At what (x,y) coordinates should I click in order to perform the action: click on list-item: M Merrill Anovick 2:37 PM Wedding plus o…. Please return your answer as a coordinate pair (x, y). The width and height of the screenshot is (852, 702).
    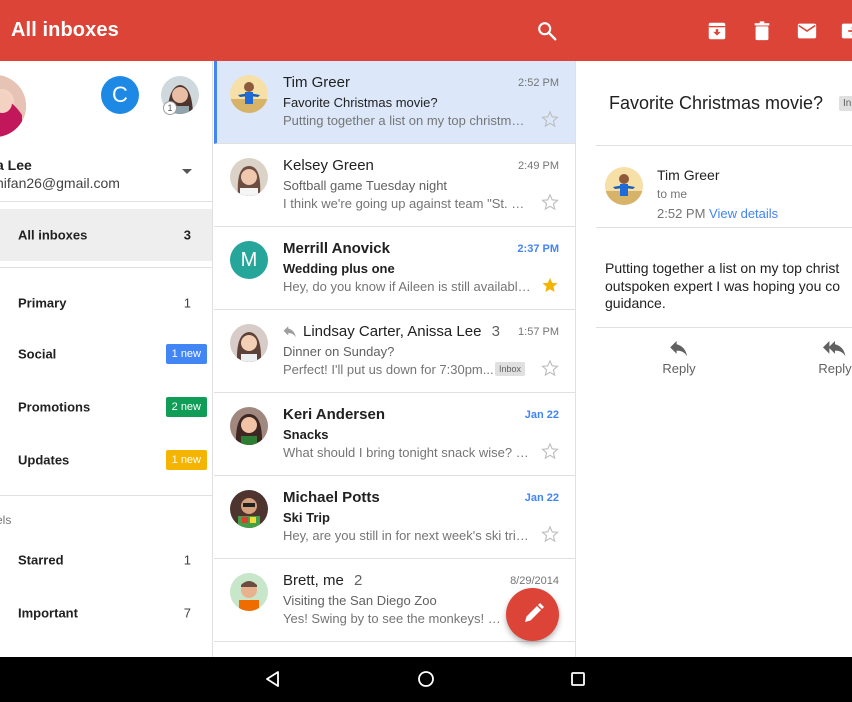
    Looking at the image, I should click on (394, 268).